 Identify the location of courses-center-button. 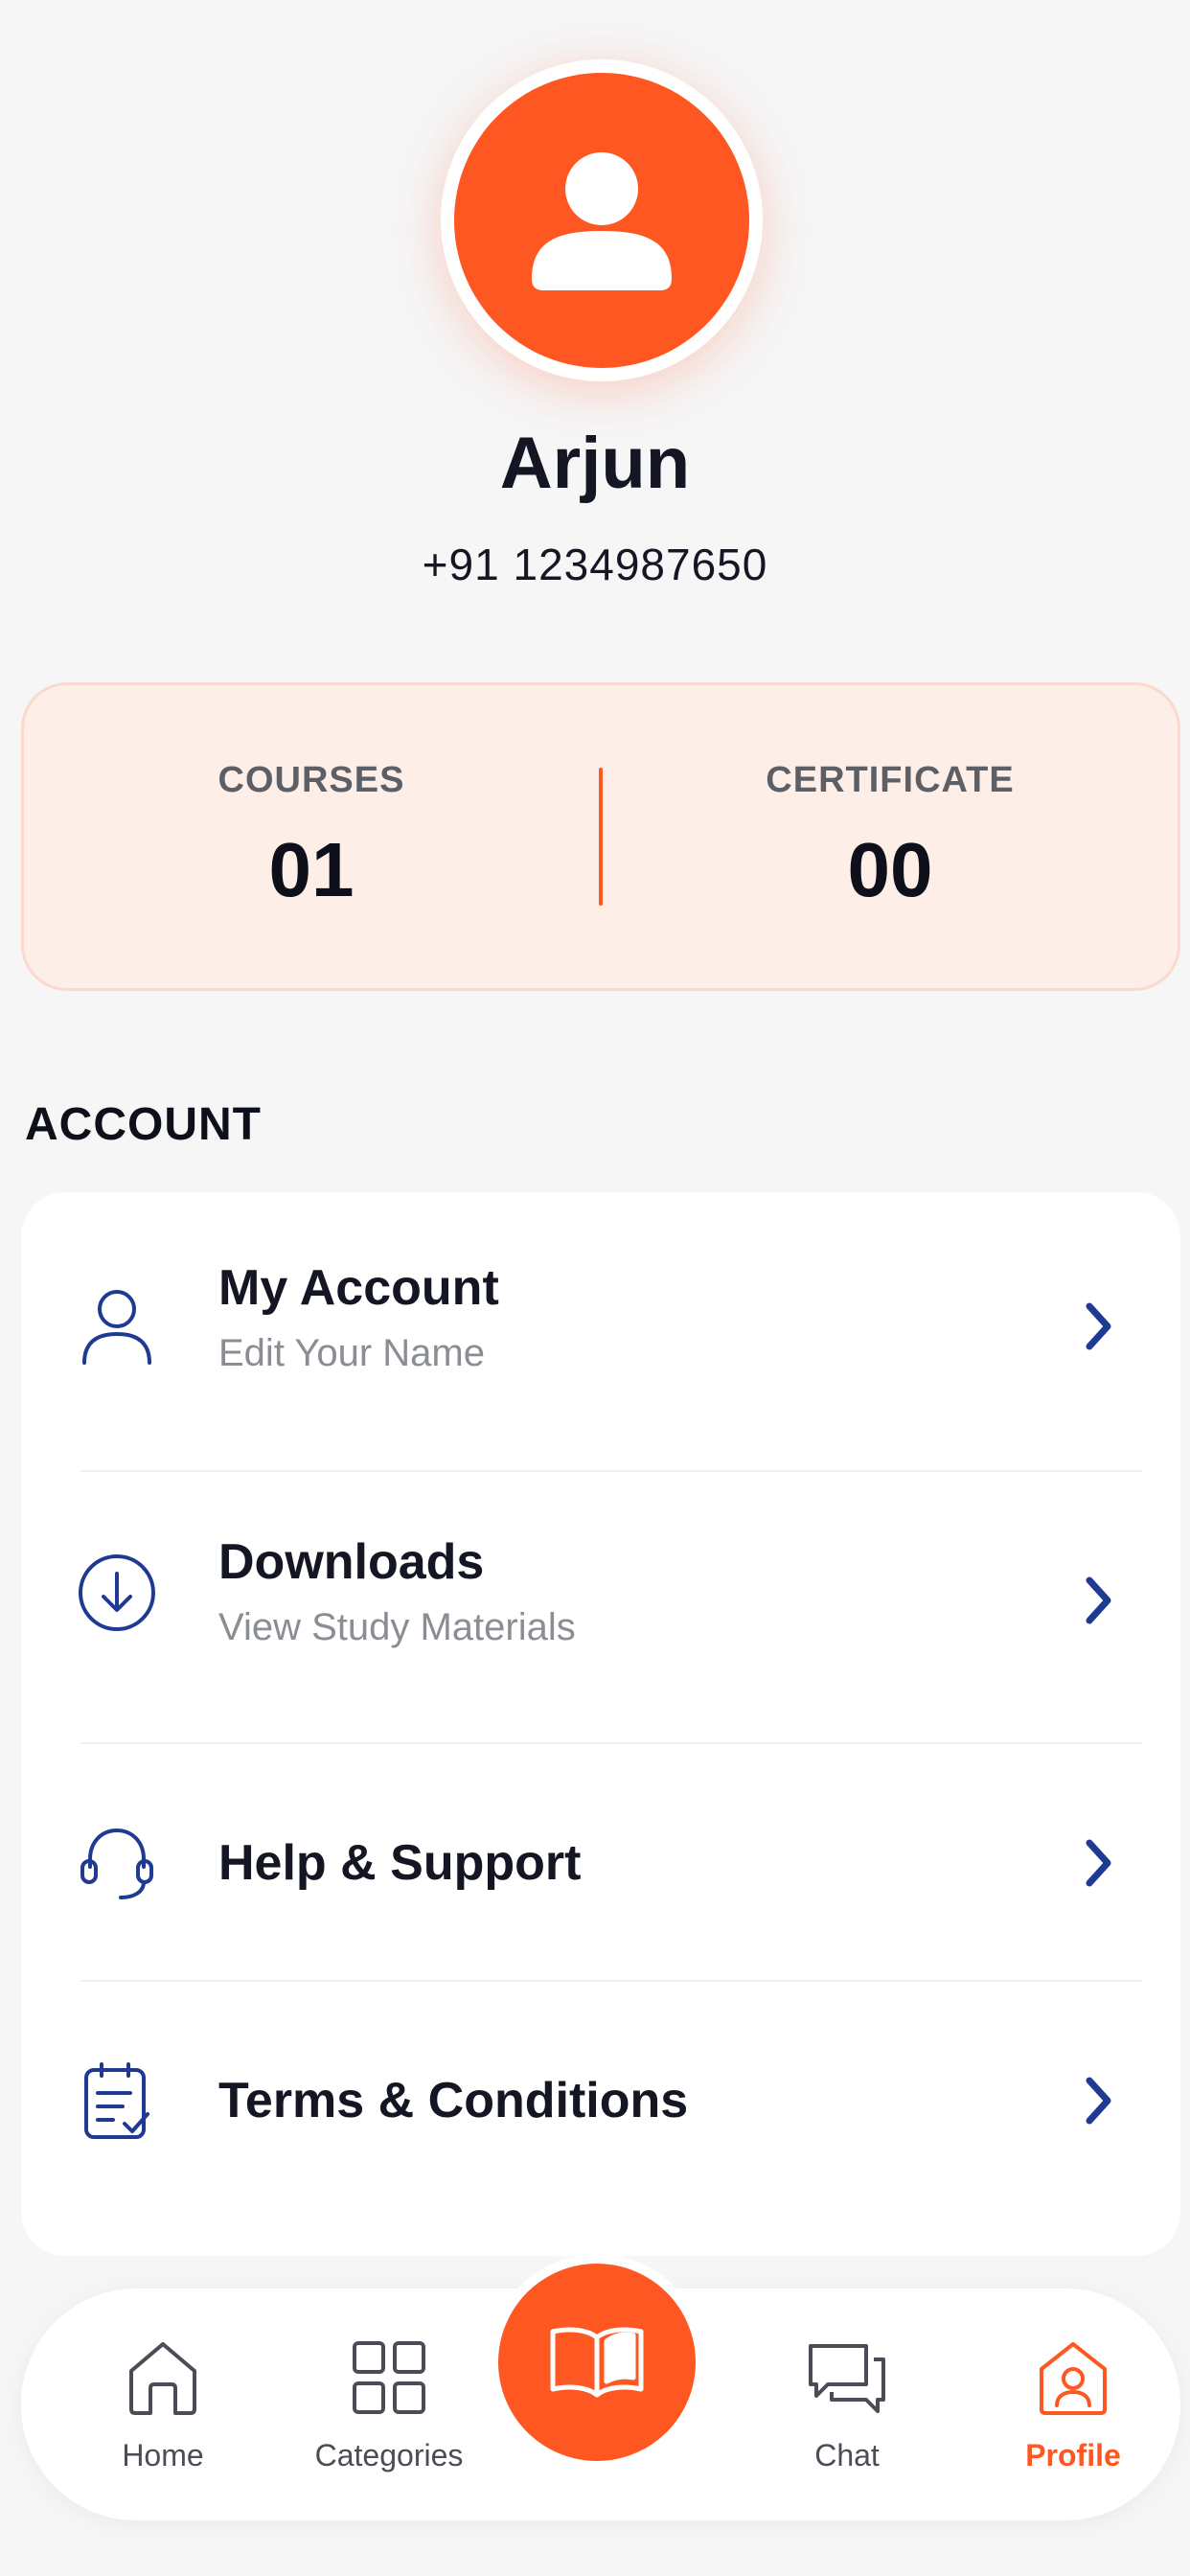
(597, 2363).